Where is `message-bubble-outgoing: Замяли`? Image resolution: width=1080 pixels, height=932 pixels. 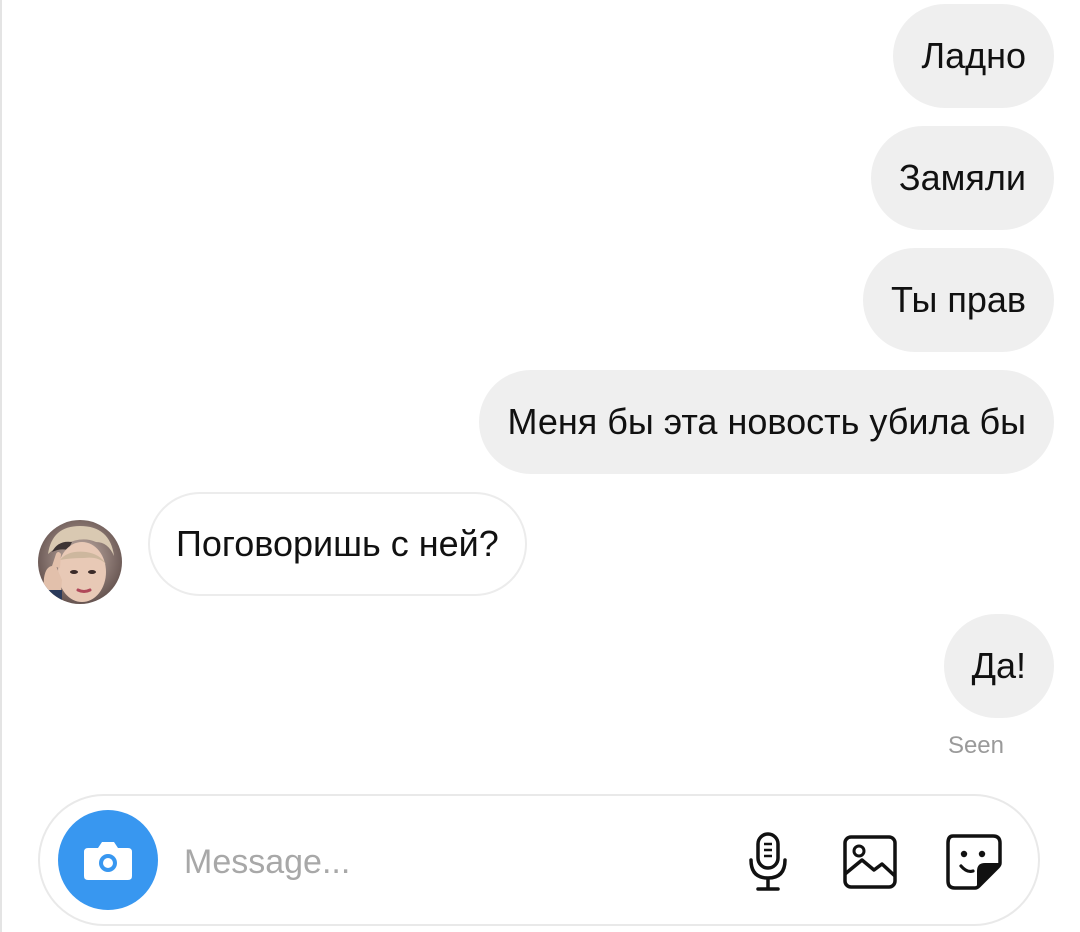 message-bubble-outgoing: Замяли is located at coordinates (962, 178).